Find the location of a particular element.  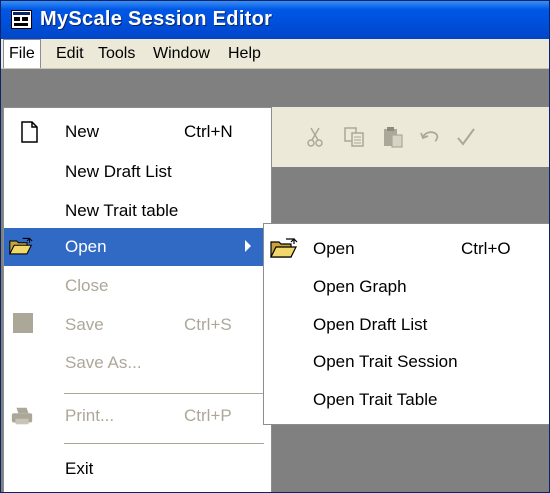

menu-bar: File Edit Tools Window Help is located at coordinates (275, 54).